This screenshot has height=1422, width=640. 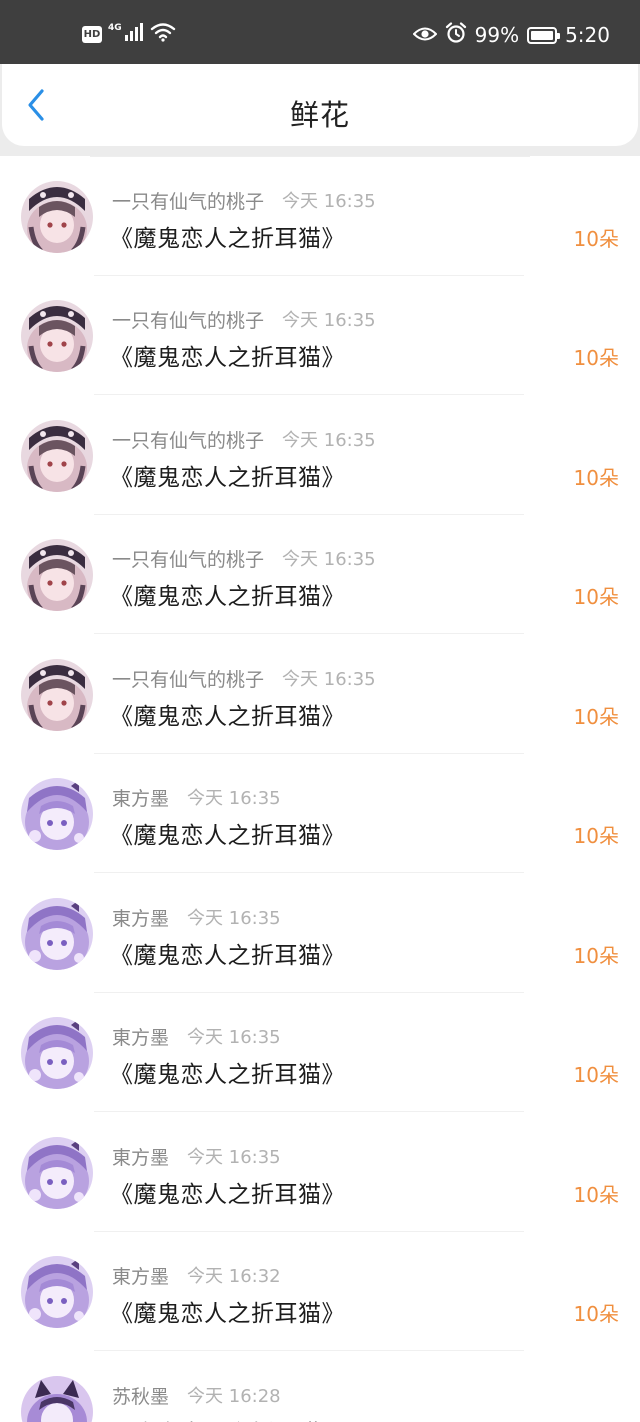 What do you see at coordinates (234, 1276) in the screenshot?
I see `timestamp: 今天 16:32` at bounding box center [234, 1276].